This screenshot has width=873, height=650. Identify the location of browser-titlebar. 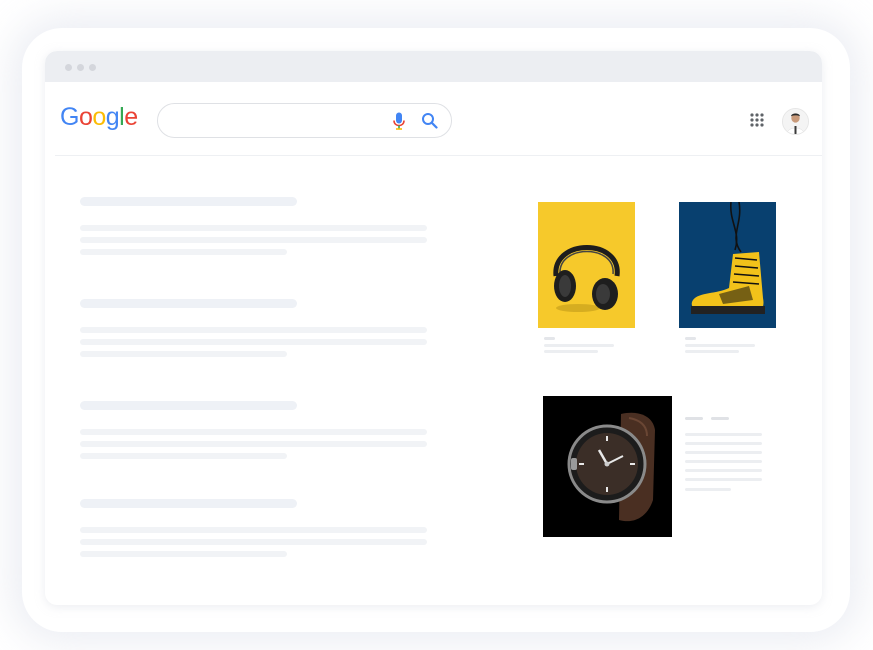
(433, 66).